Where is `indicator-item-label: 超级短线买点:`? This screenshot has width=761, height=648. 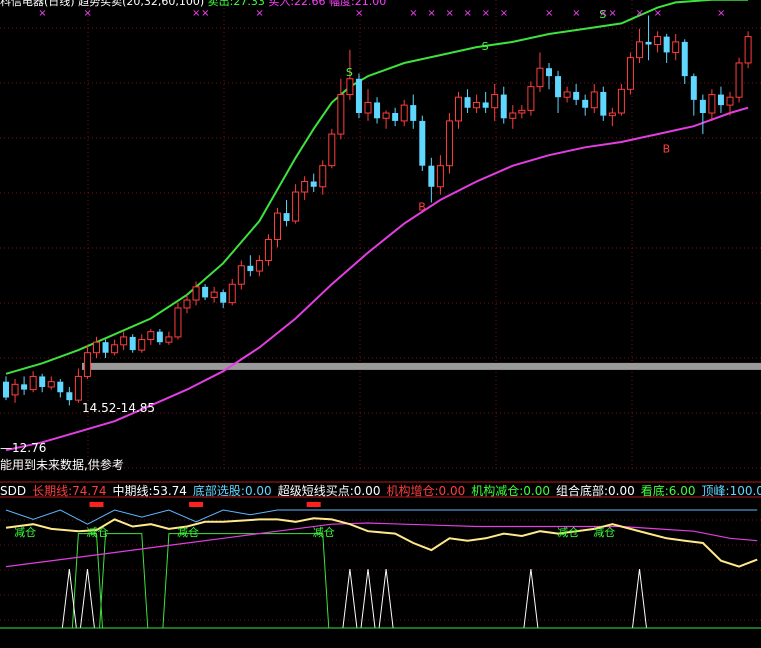 indicator-item-label: 超级短线买点: is located at coordinates (315, 491).